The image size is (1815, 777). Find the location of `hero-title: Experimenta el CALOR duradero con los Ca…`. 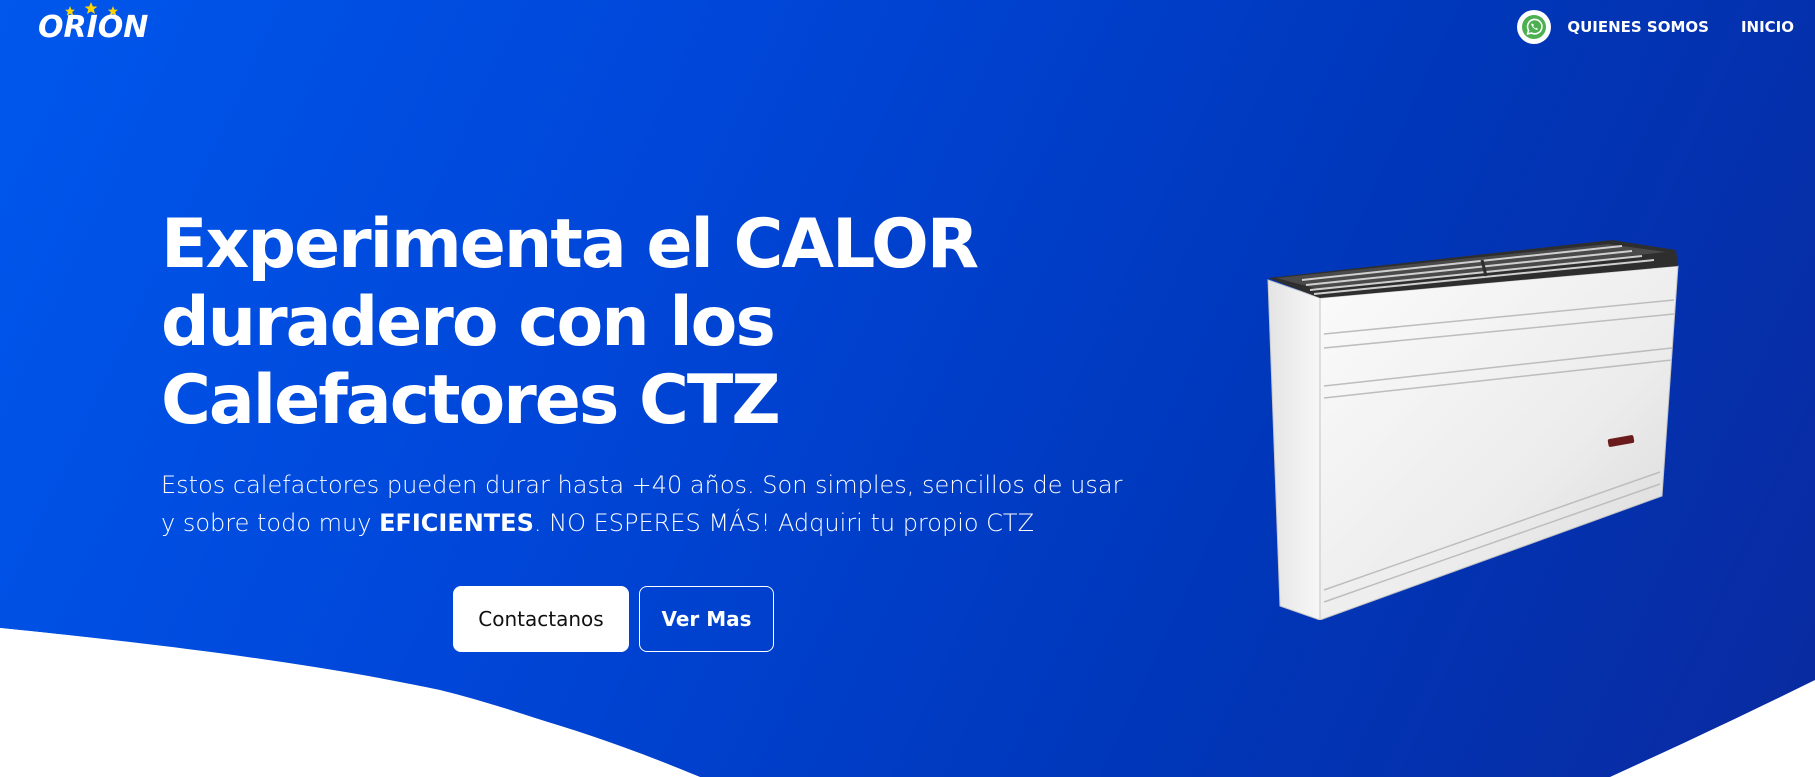

hero-title: Experimenta el CALOR duradero con los Ca… is located at coordinates (611, 323).